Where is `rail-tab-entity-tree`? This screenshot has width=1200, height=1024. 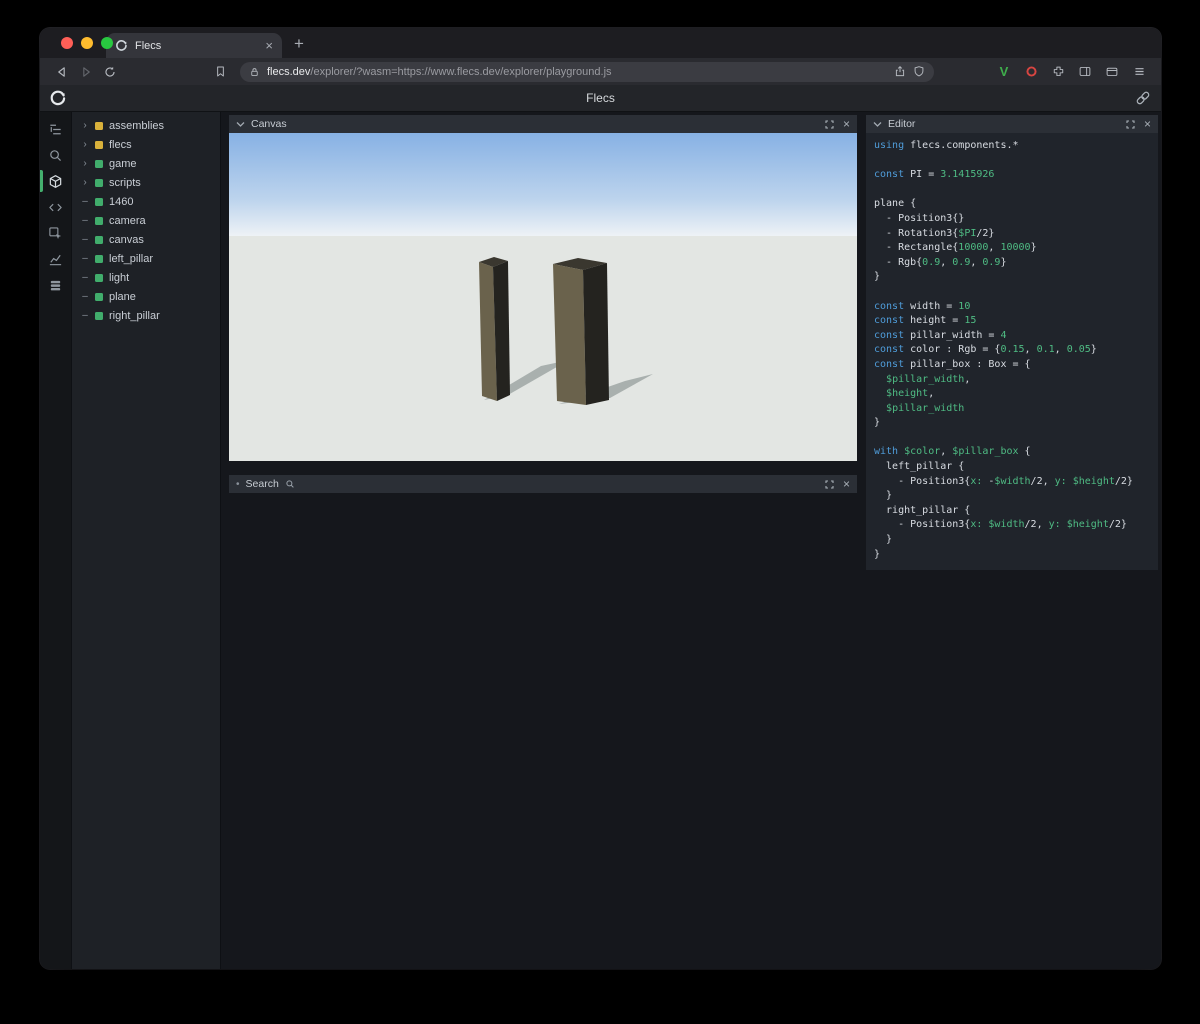 rail-tab-entity-tree is located at coordinates (55, 129).